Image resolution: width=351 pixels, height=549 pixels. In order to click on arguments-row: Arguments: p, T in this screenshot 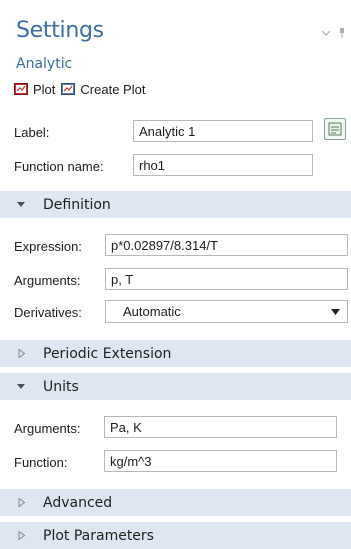, I will do `click(175, 281)`.